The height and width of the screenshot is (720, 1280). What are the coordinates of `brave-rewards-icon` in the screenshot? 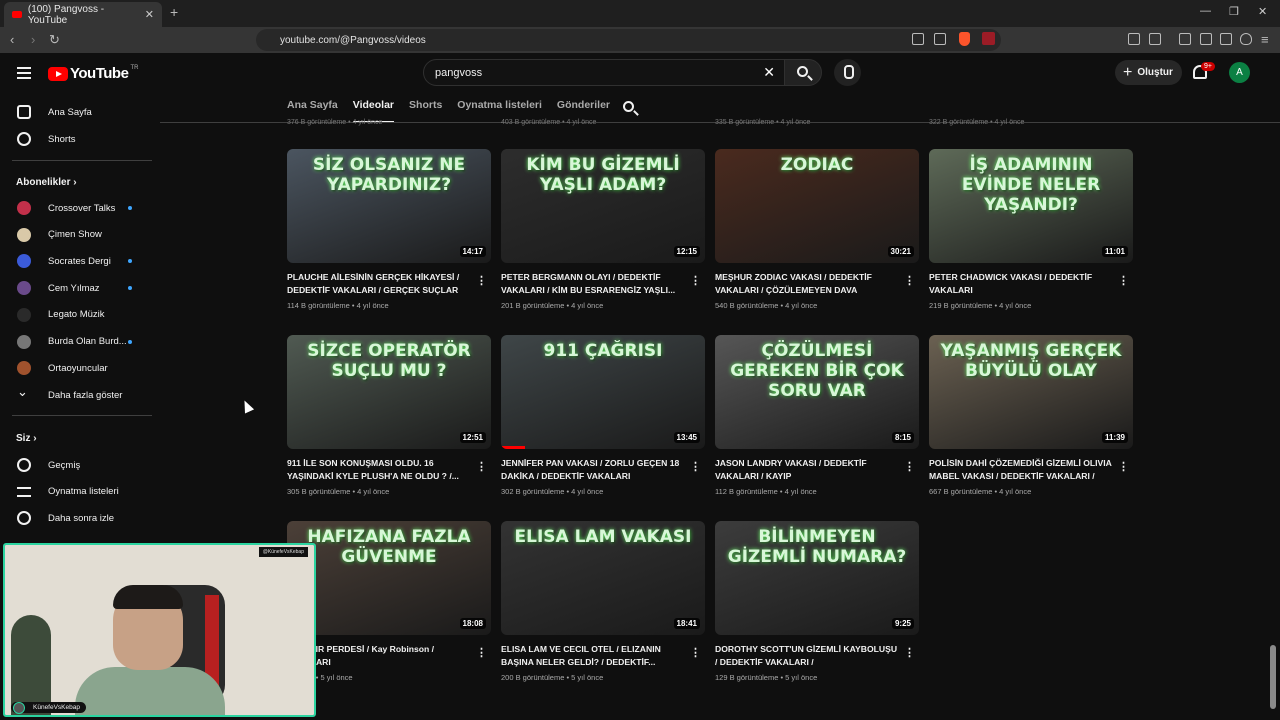 It's located at (988, 38).